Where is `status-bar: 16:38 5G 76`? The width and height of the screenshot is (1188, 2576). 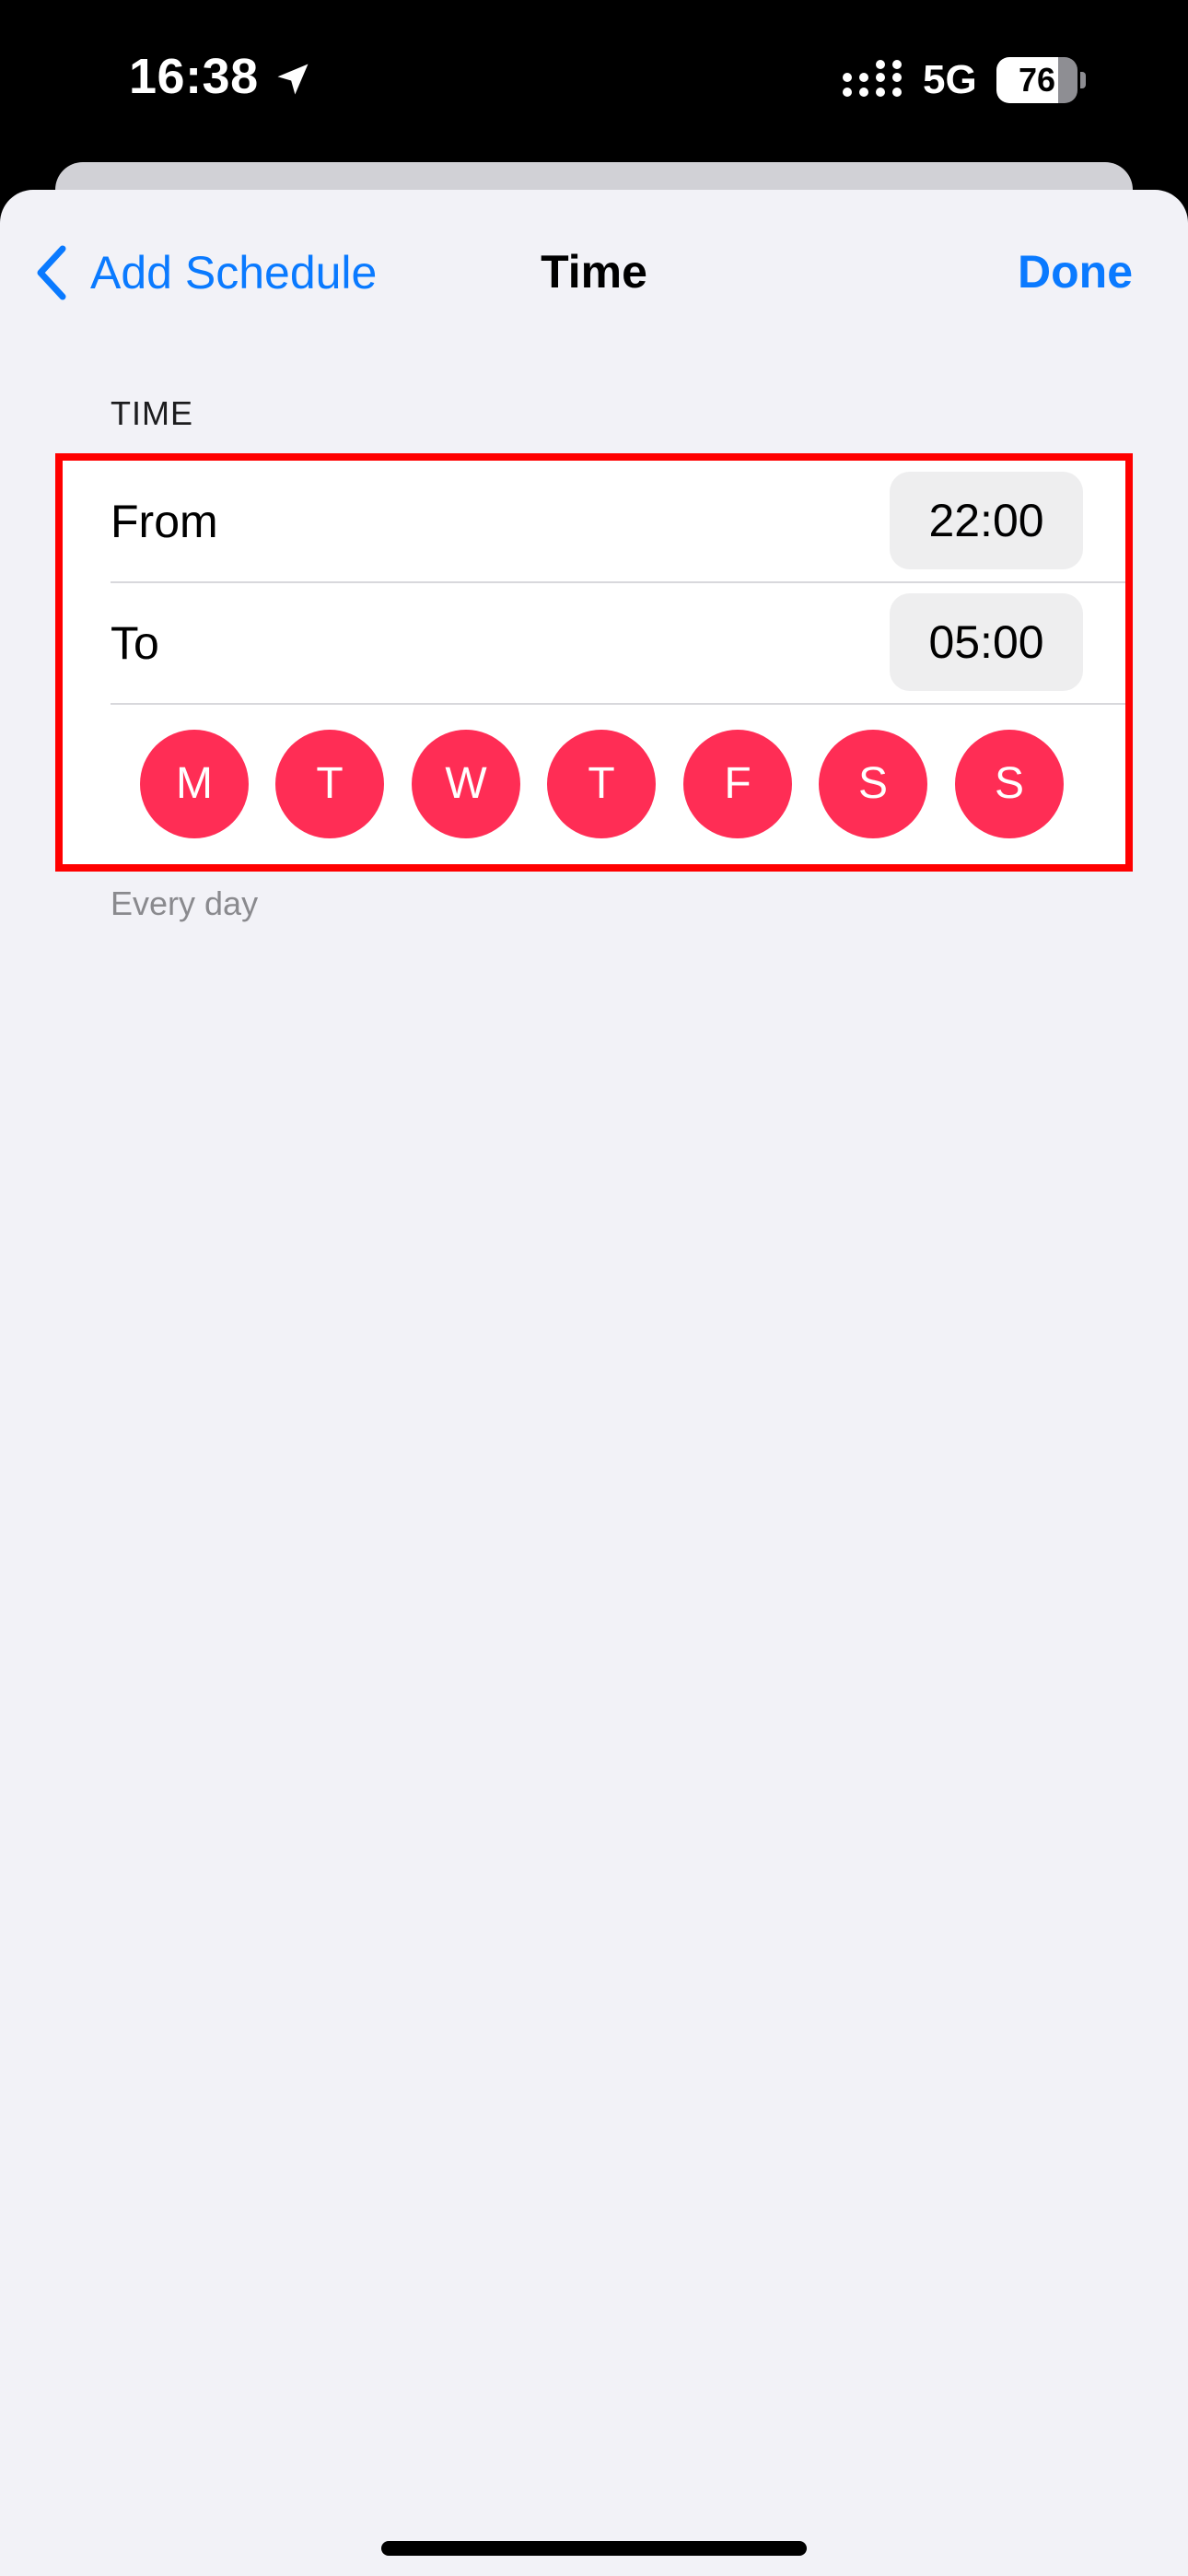
status-bar: 16:38 5G 76 is located at coordinates (594, 82).